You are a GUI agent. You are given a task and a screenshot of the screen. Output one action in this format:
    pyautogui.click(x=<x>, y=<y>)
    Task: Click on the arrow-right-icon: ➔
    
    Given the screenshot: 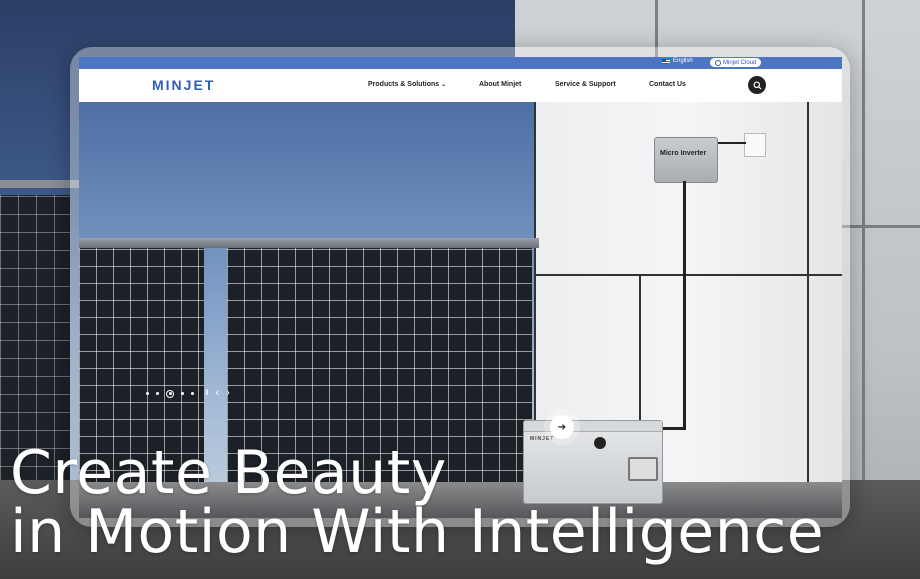 What is the action you would take?
    pyautogui.click(x=562, y=427)
    